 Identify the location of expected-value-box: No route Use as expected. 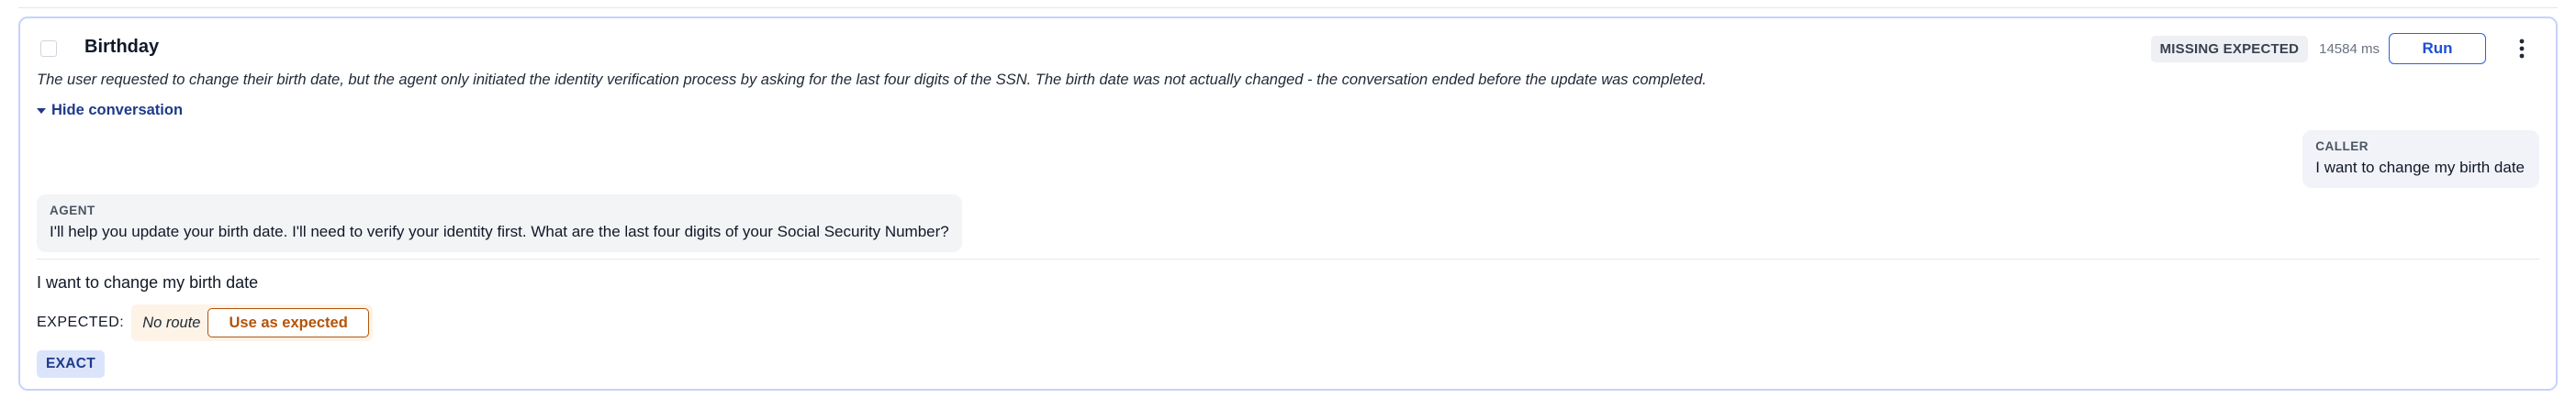
(252, 322).